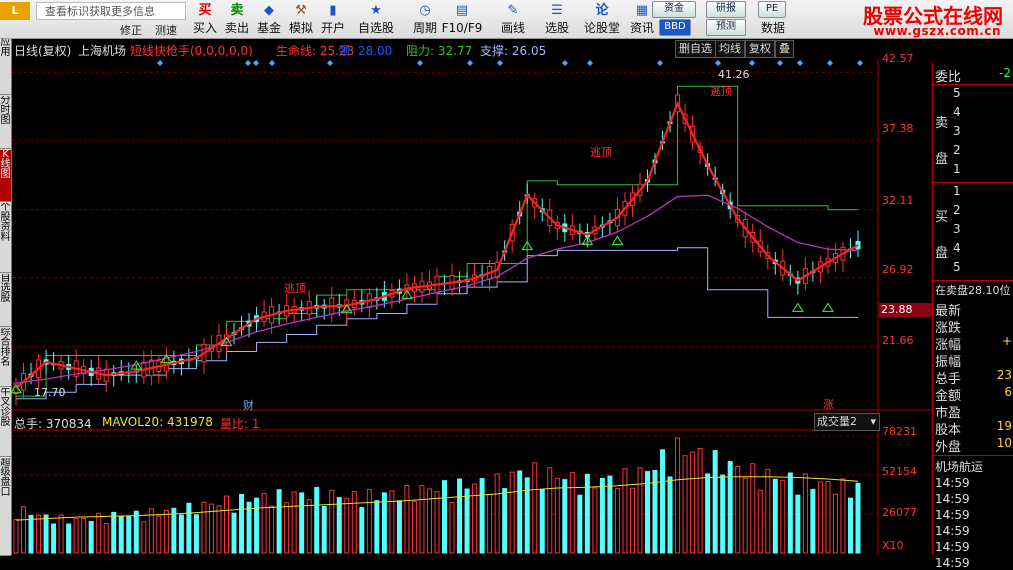 This screenshot has width=1013, height=570. Describe the element at coordinates (407, 294) in the screenshot. I see `buy-signal-icon` at that location.